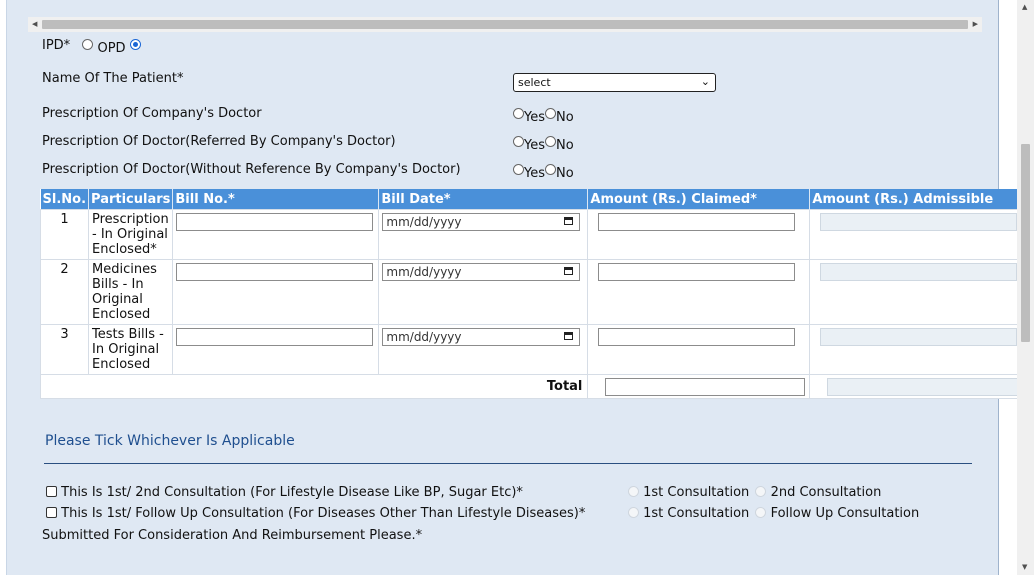 The width and height of the screenshot is (1034, 575). I want to click on lifestyle-second-label: 2nd Consultation, so click(826, 492).